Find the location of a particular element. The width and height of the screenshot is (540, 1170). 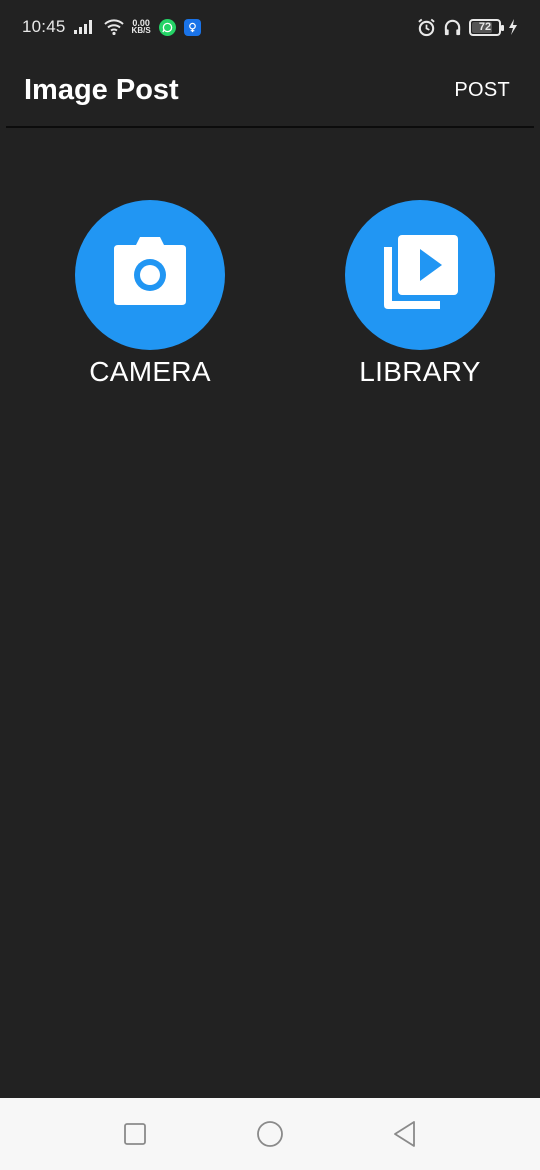

app-bar: Image Post POST is located at coordinates (270, 90).